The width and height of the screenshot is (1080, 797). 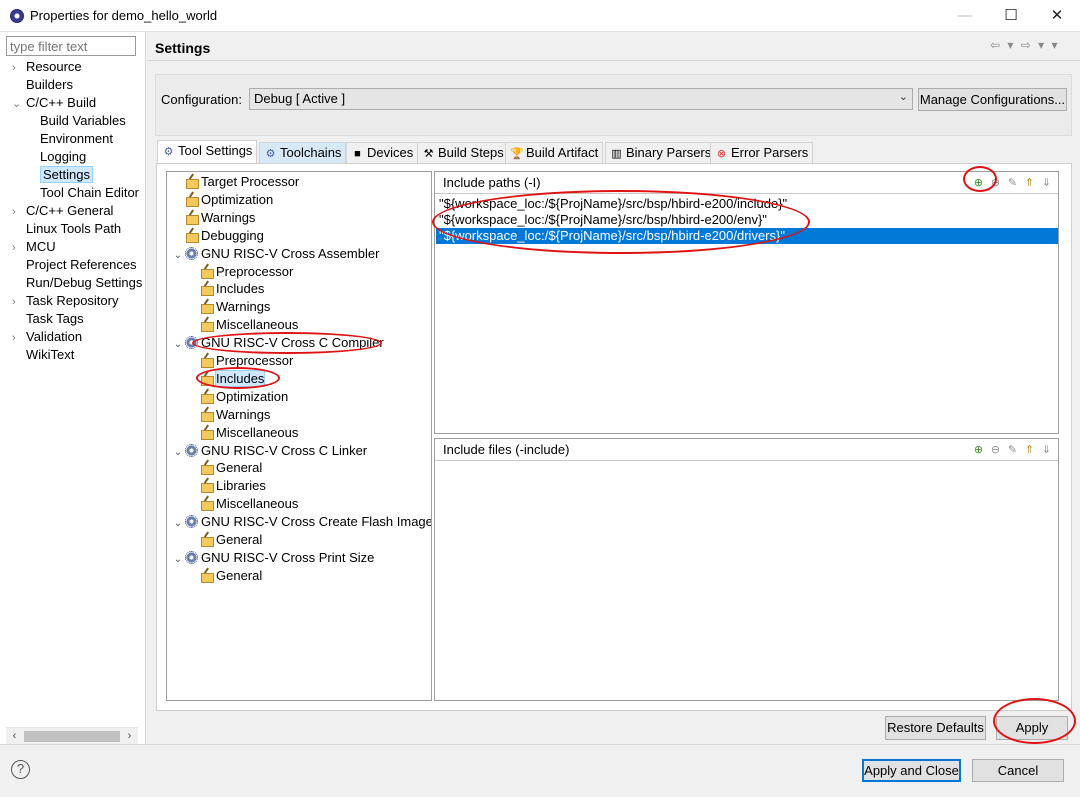 What do you see at coordinates (74, 265) in the screenshot?
I see `sidebar-item: Project References` at bounding box center [74, 265].